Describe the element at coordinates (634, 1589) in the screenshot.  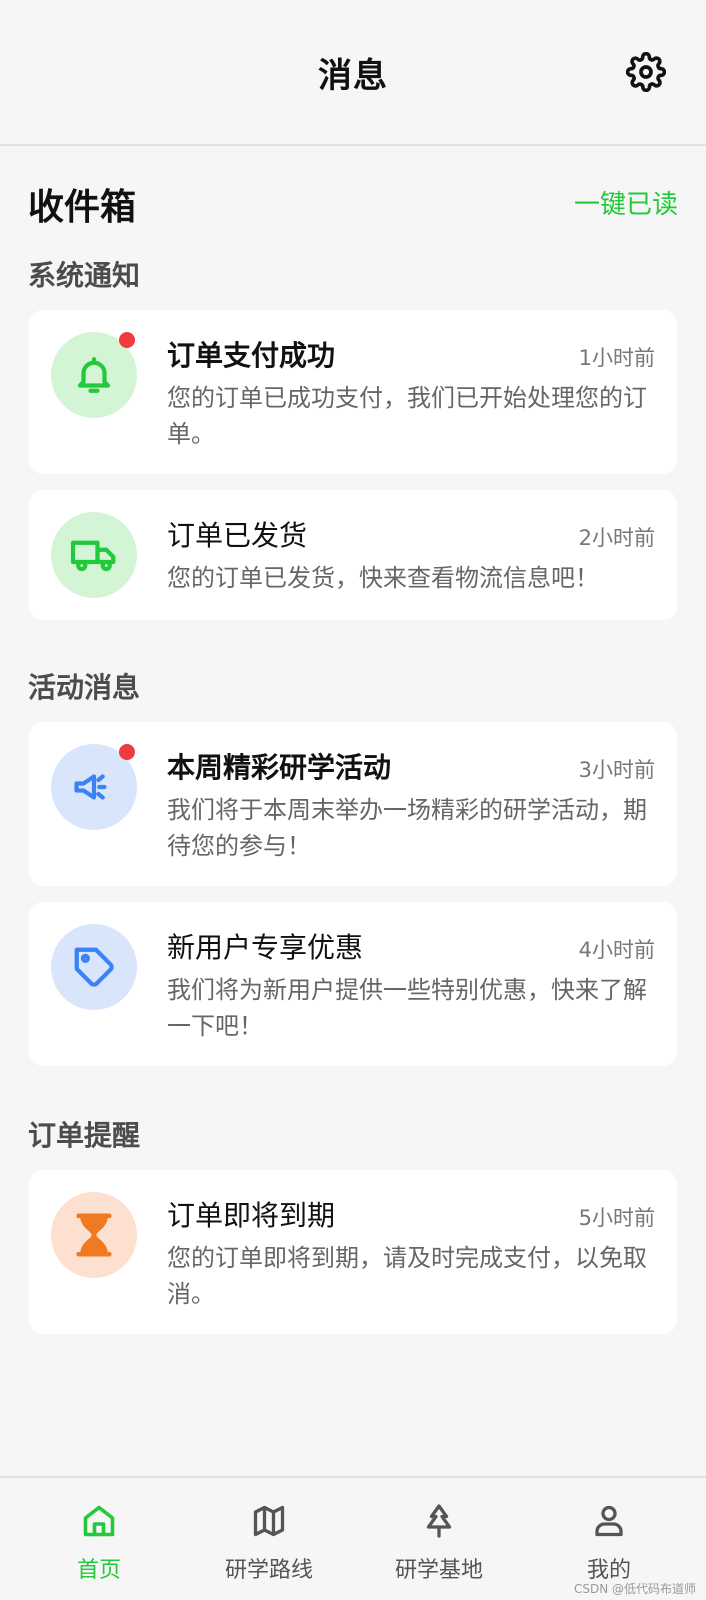
I see `watermark: CSDN @低代码布道师` at that location.